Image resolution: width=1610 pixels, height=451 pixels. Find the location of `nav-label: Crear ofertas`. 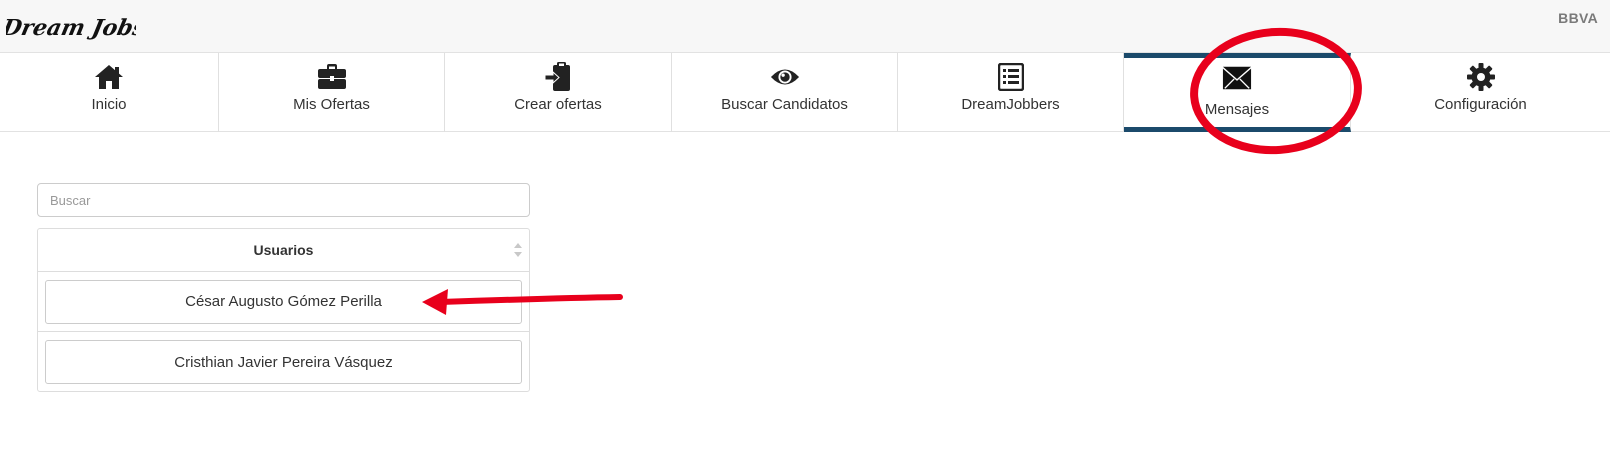

nav-label: Crear ofertas is located at coordinates (558, 104).